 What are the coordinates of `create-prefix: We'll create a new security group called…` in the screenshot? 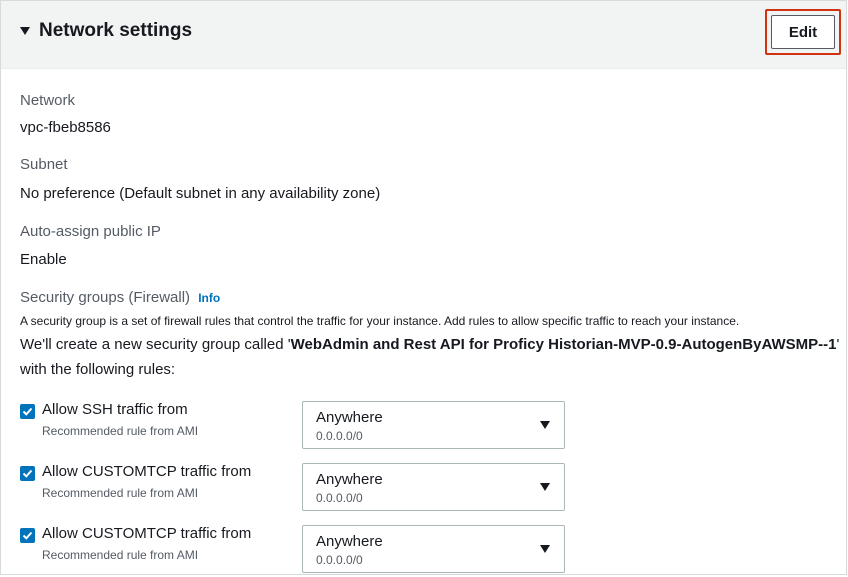 It's located at (155, 344).